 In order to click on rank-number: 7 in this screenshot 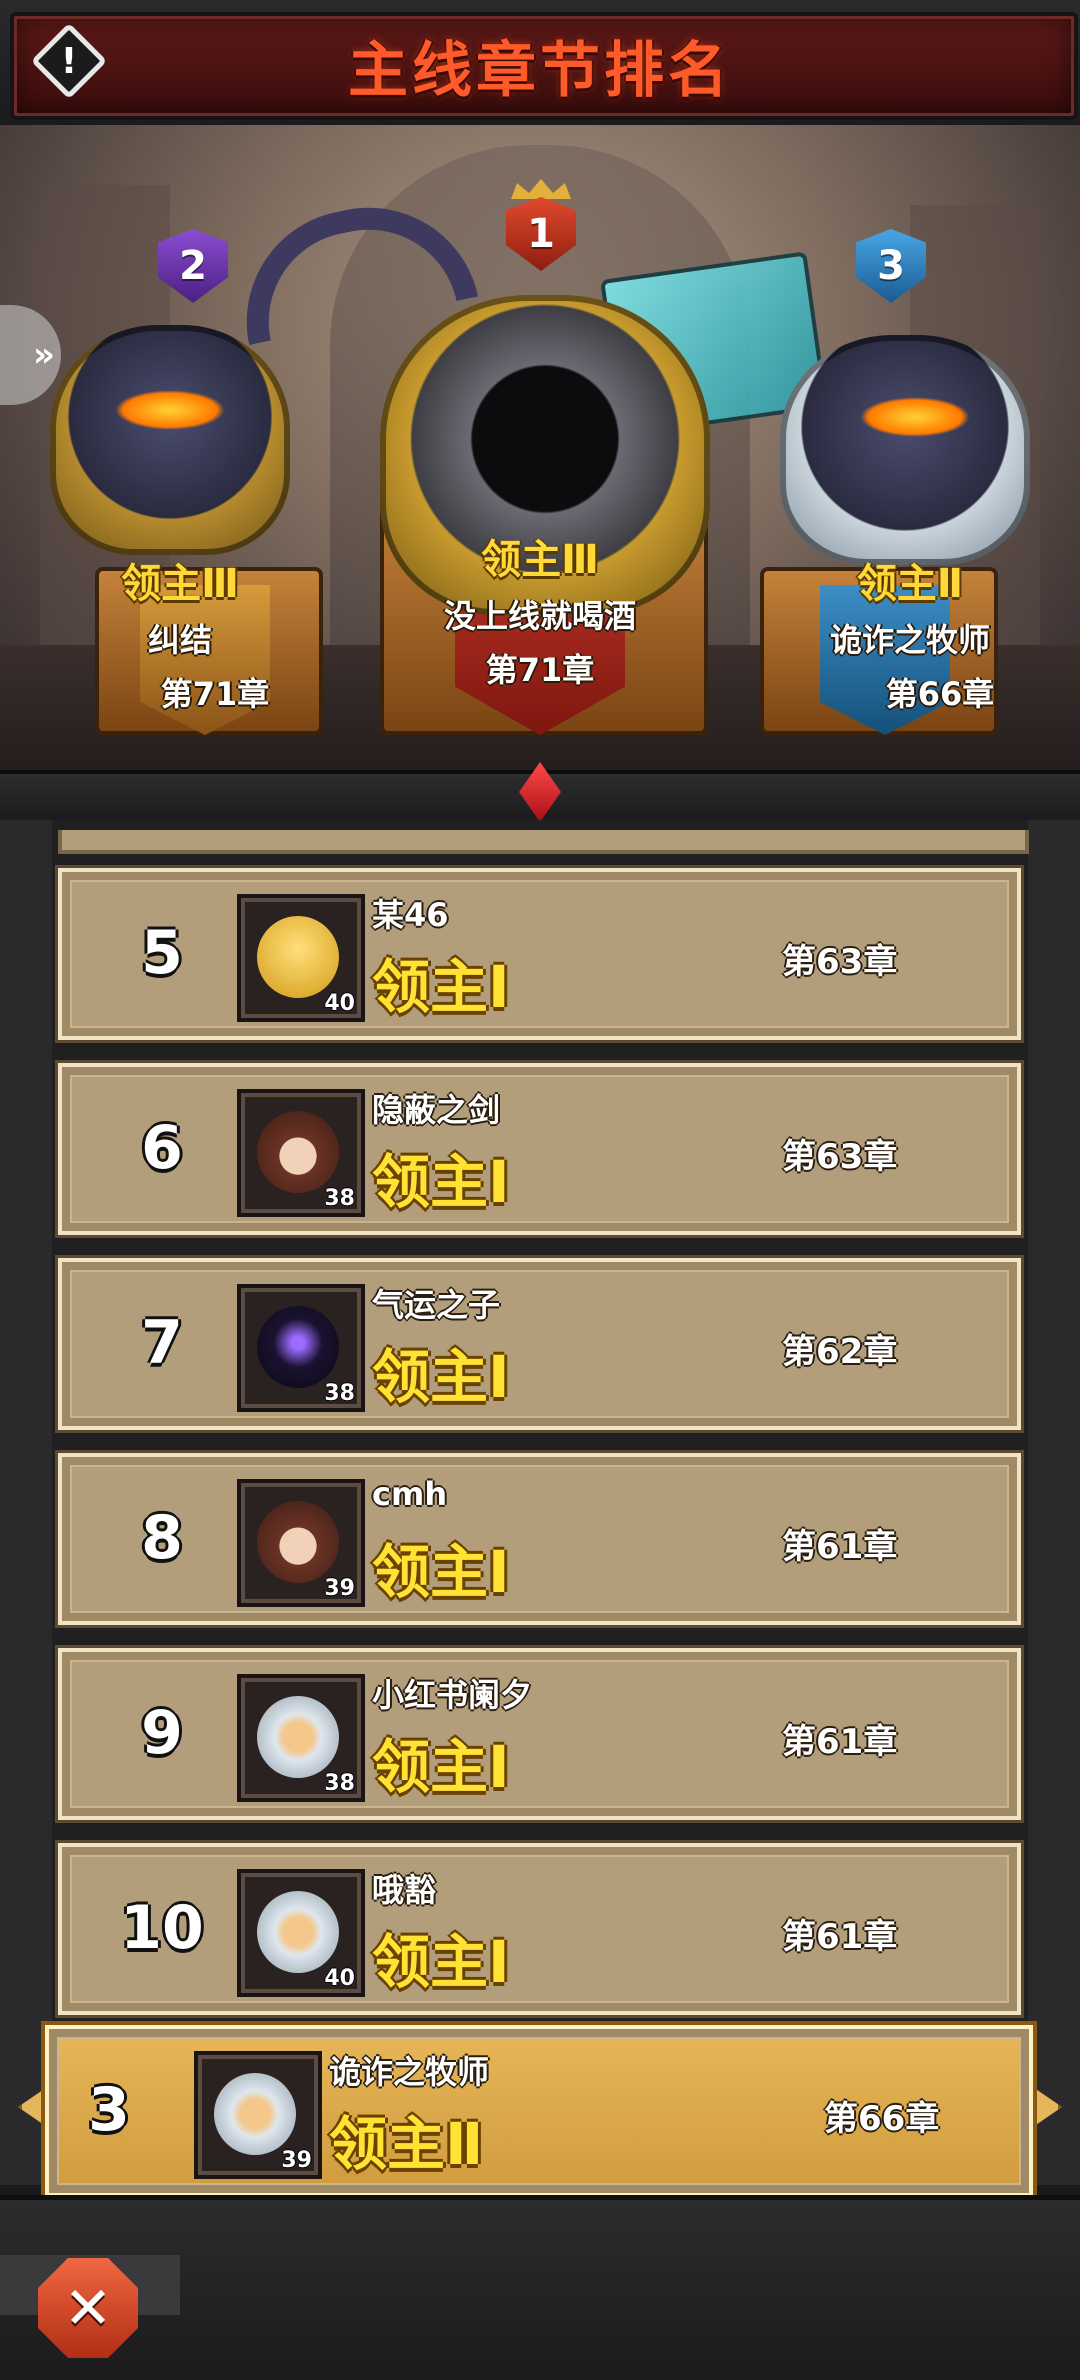, I will do `click(162, 1343)`.